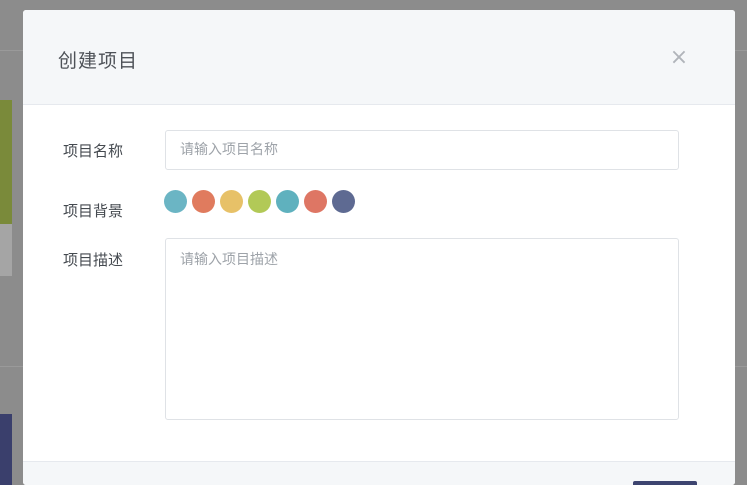 The height and width of the screenshot is (485, 747). What do you see at coordinates (93, 211) in the screenshot?
I see `project-background-label: 项目背景` at bounding box center [93, 211].